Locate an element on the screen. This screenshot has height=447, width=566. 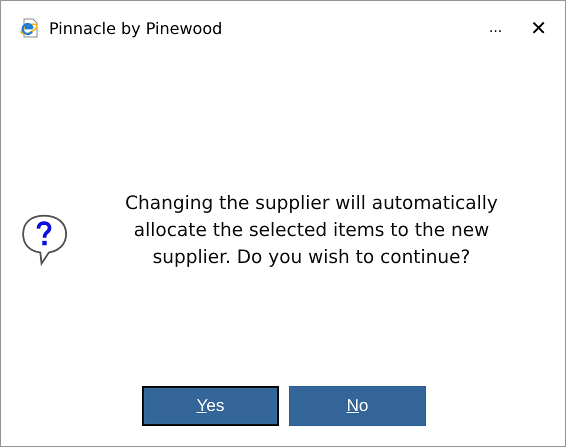
window-title: Pinnacle by Pinewood is located at coordinates (136, 28).